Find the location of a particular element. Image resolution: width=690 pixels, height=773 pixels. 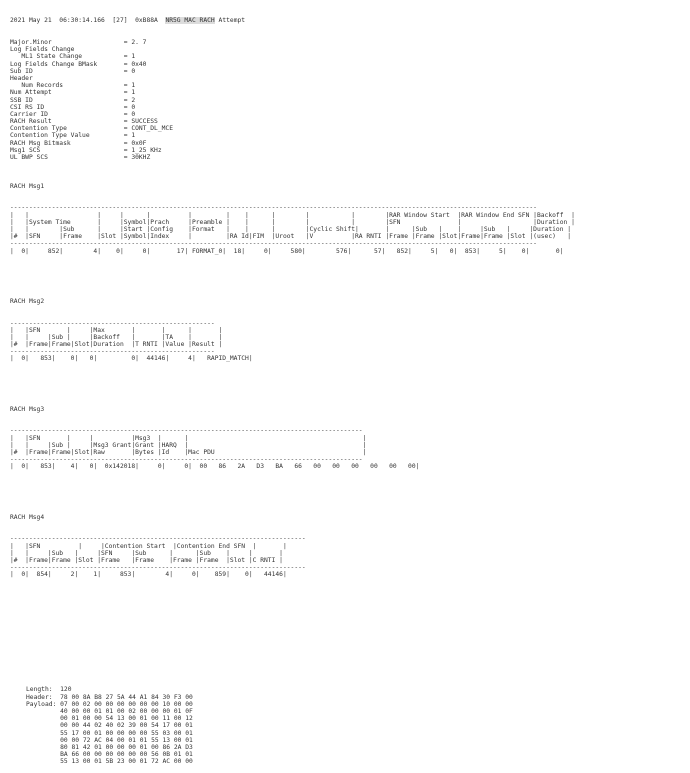

log-field-line: Carrier ID = 0 is located at coordinates (73, 114).